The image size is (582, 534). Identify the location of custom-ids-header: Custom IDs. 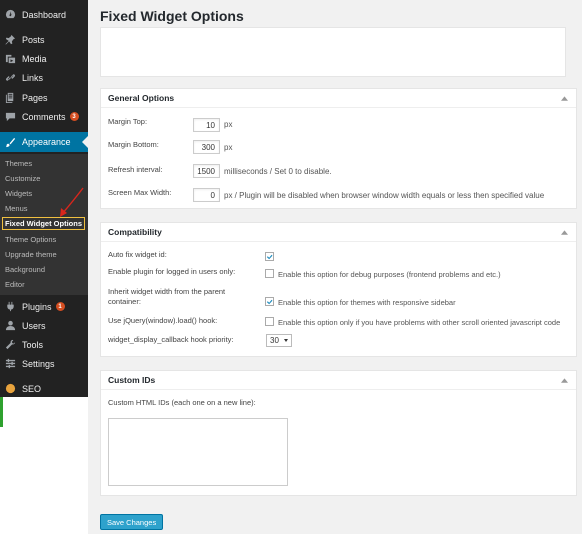
(338, 380).